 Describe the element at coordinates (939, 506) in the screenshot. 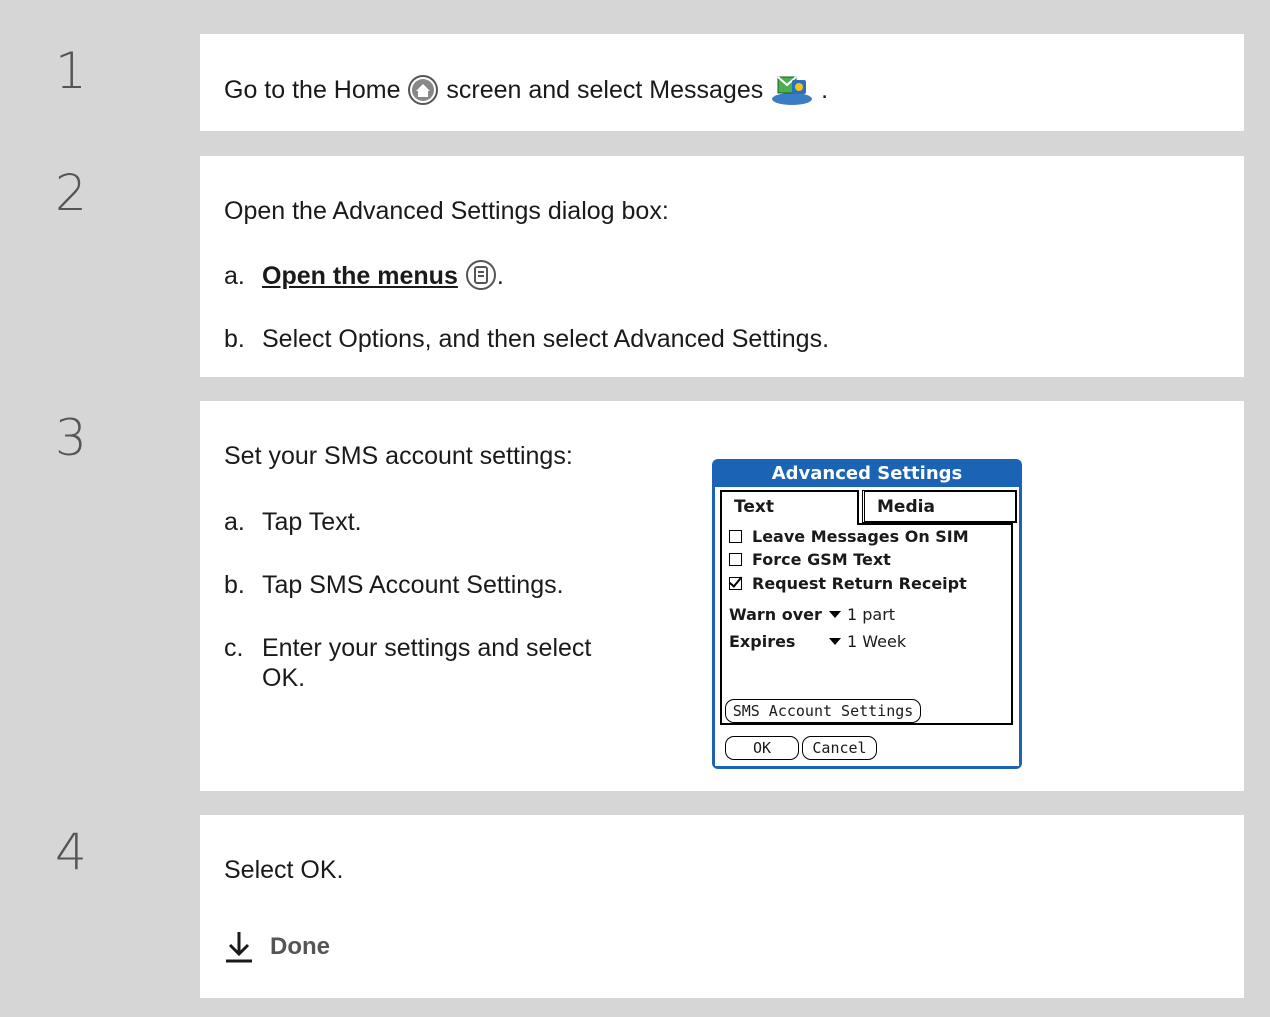

I see `tab-media: Media` at that location.